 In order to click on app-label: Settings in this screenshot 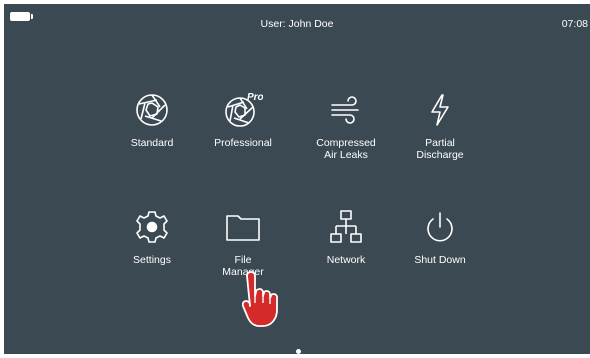, I will do `click(152, 260)`.